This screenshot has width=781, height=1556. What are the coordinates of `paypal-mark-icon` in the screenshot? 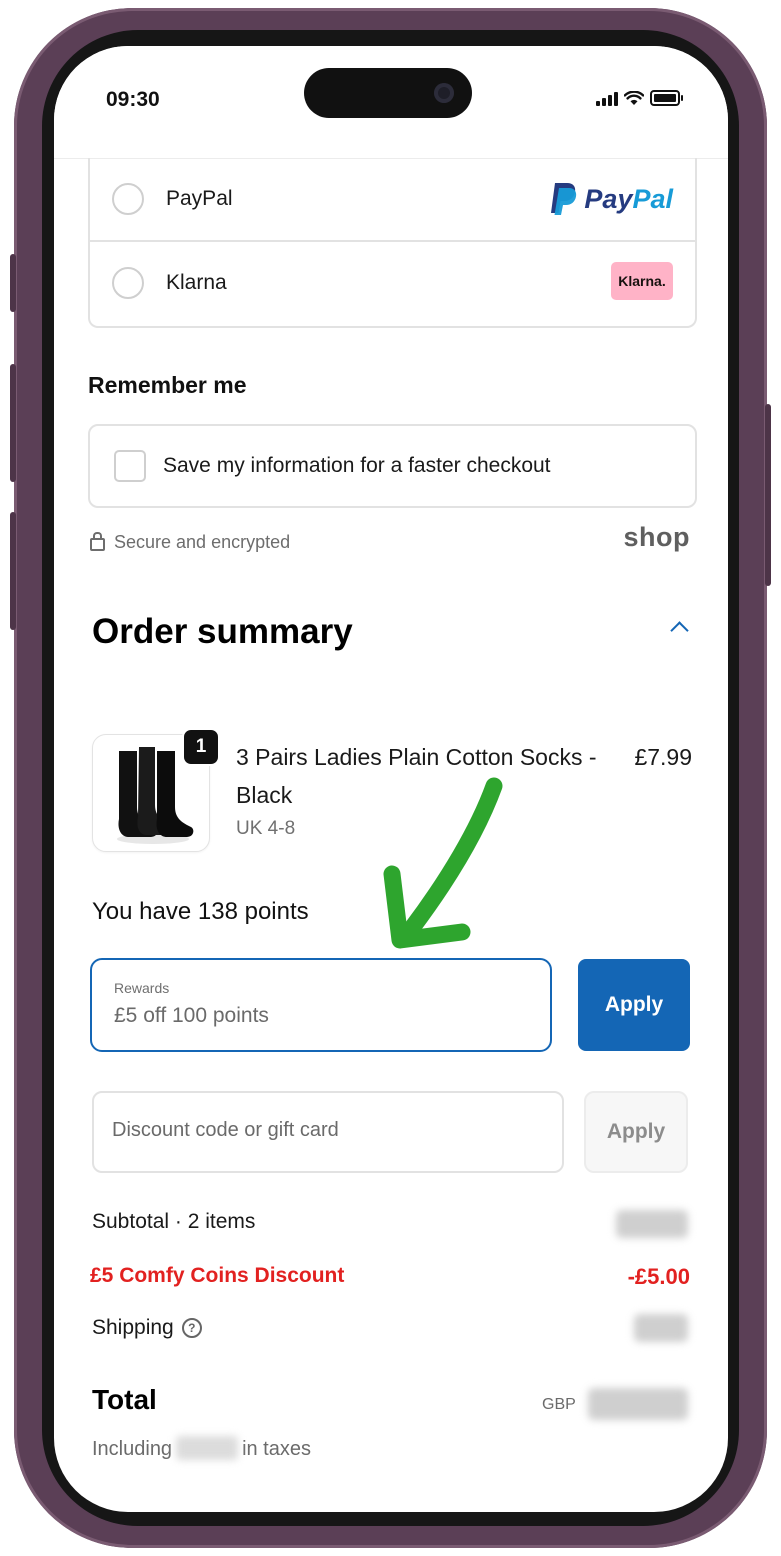 It's located at (564, 199).